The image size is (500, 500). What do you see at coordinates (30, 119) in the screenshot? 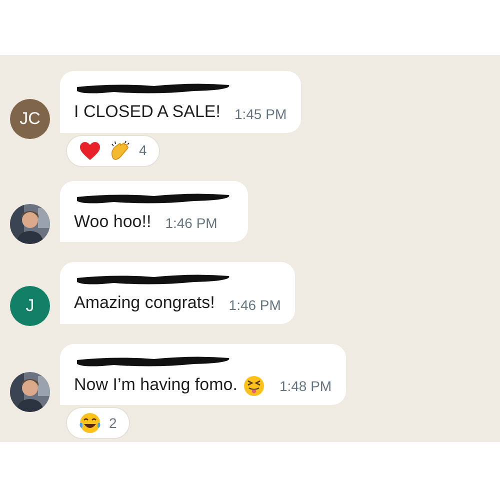
I see `avatar: JC` at bounding box center [30, 119].